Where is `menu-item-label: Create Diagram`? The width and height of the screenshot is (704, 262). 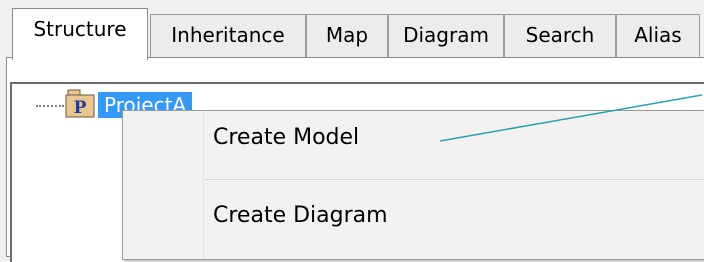 menu-item-label: Create Diagram is located at coordinates (300, 215).